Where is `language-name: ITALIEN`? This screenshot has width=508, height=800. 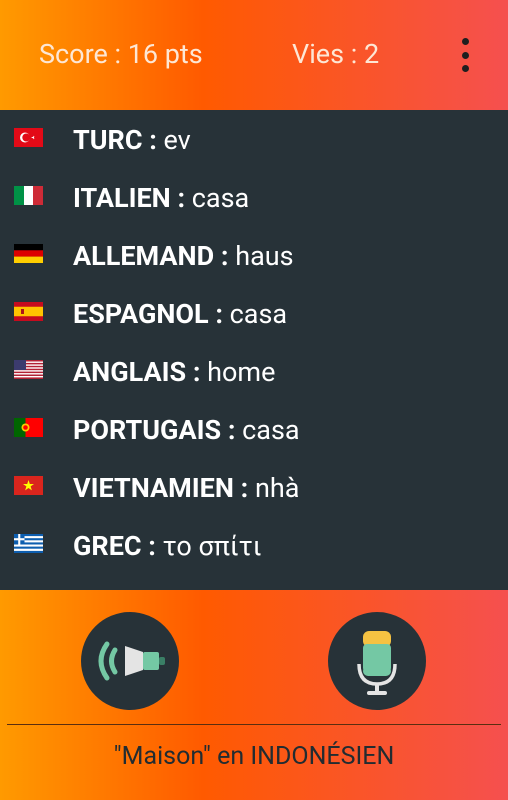
language-name: ITALIEN is located at coordinates (122, 198).